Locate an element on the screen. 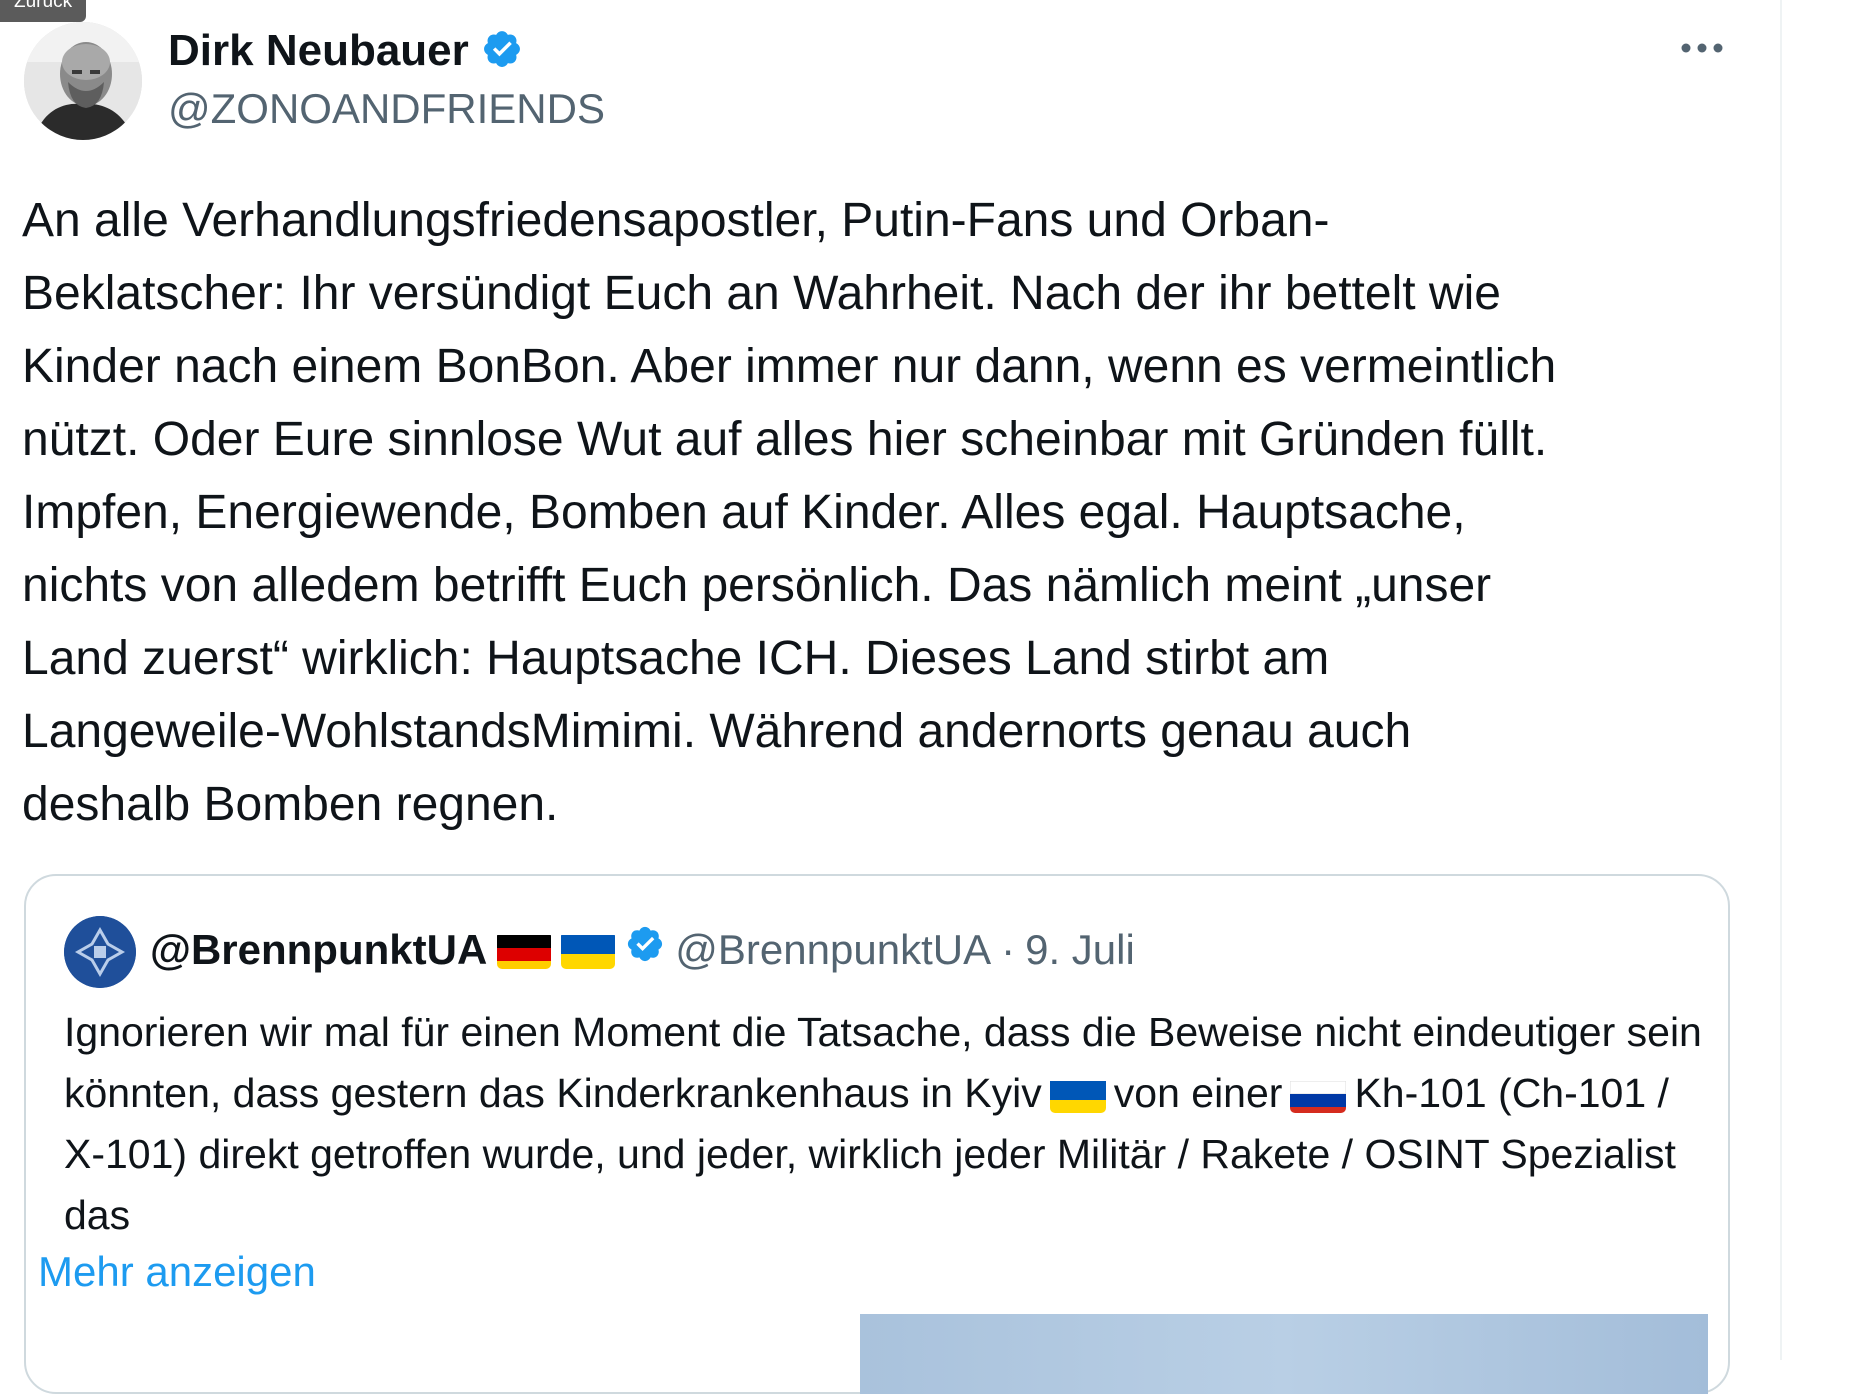 The image size is (1854, 1394). quoted-avatar-emblem-icon is located at coordinates (100, 952).